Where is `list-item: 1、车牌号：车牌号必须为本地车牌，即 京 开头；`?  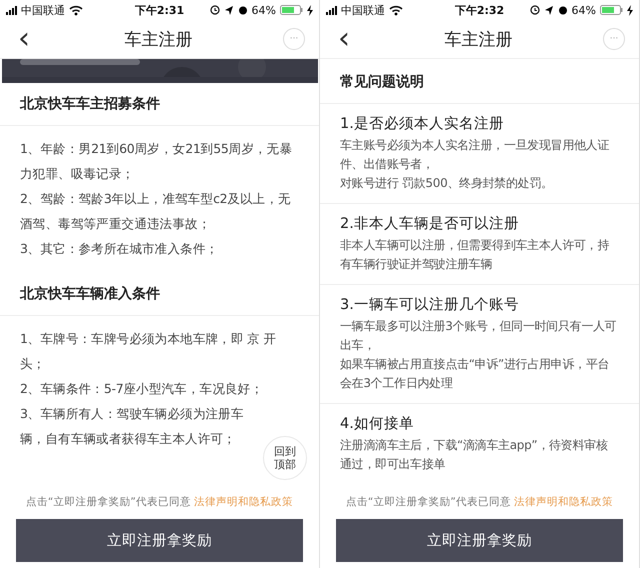
list-item: 1、车牌号：车牌号必须为本地车牌，即 京 开头； is located at coordinates (149, 351).